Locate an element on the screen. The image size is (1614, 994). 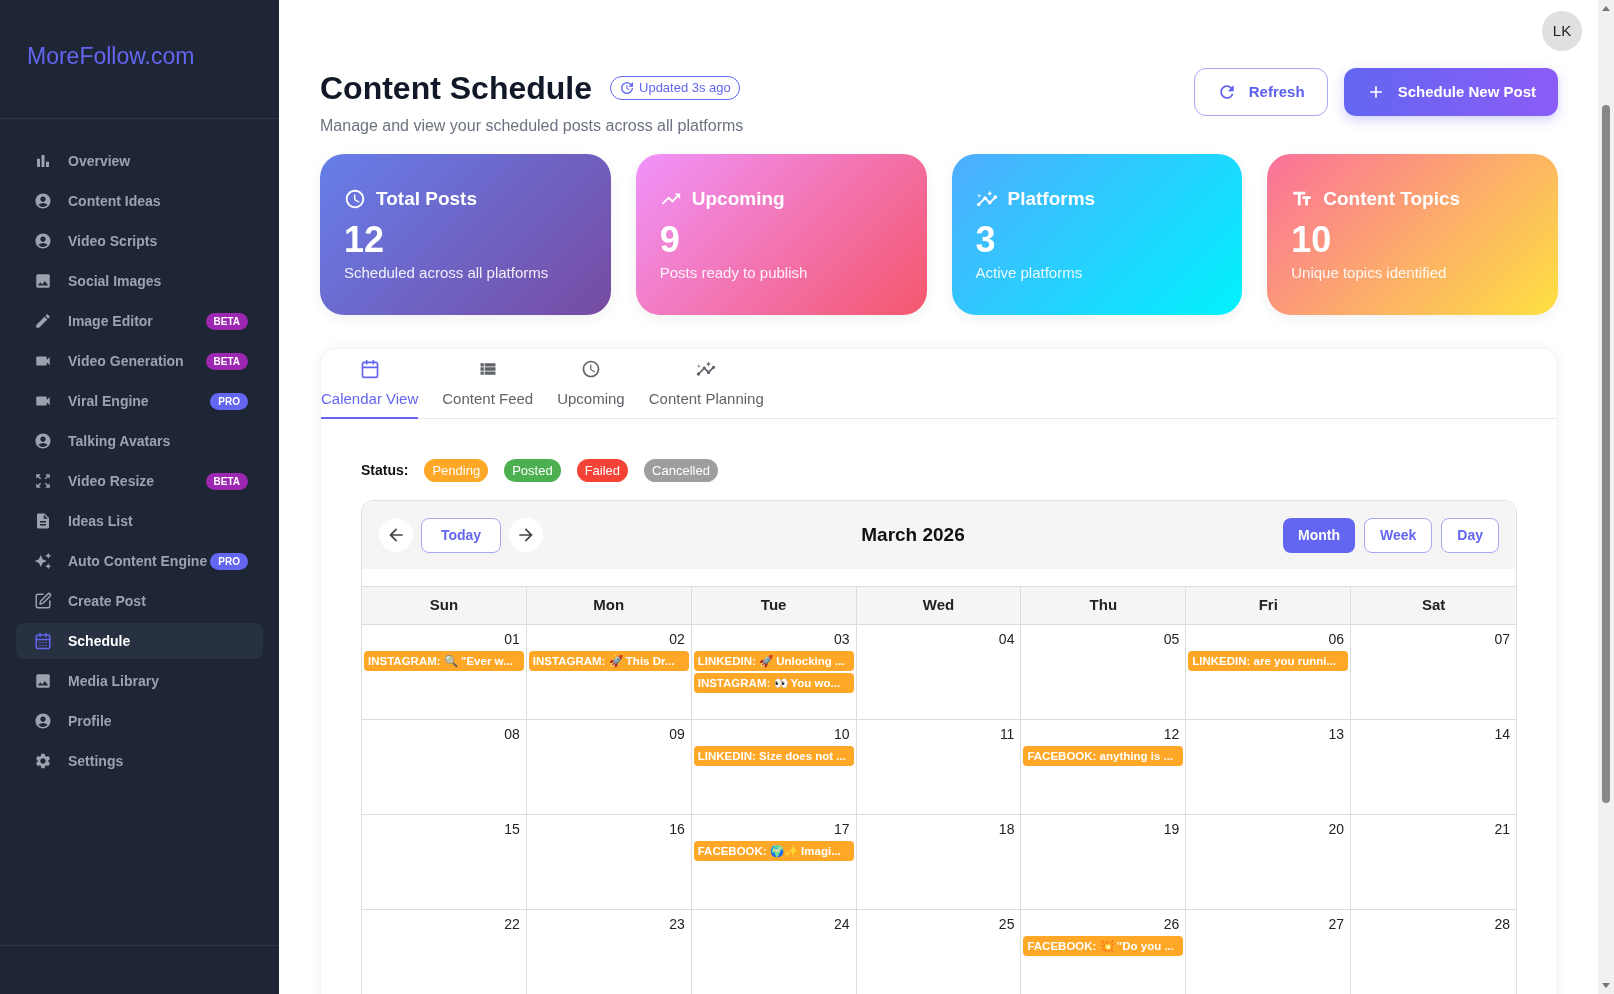
sidebar-item: Ideas List is located at coordinates (139, 521).